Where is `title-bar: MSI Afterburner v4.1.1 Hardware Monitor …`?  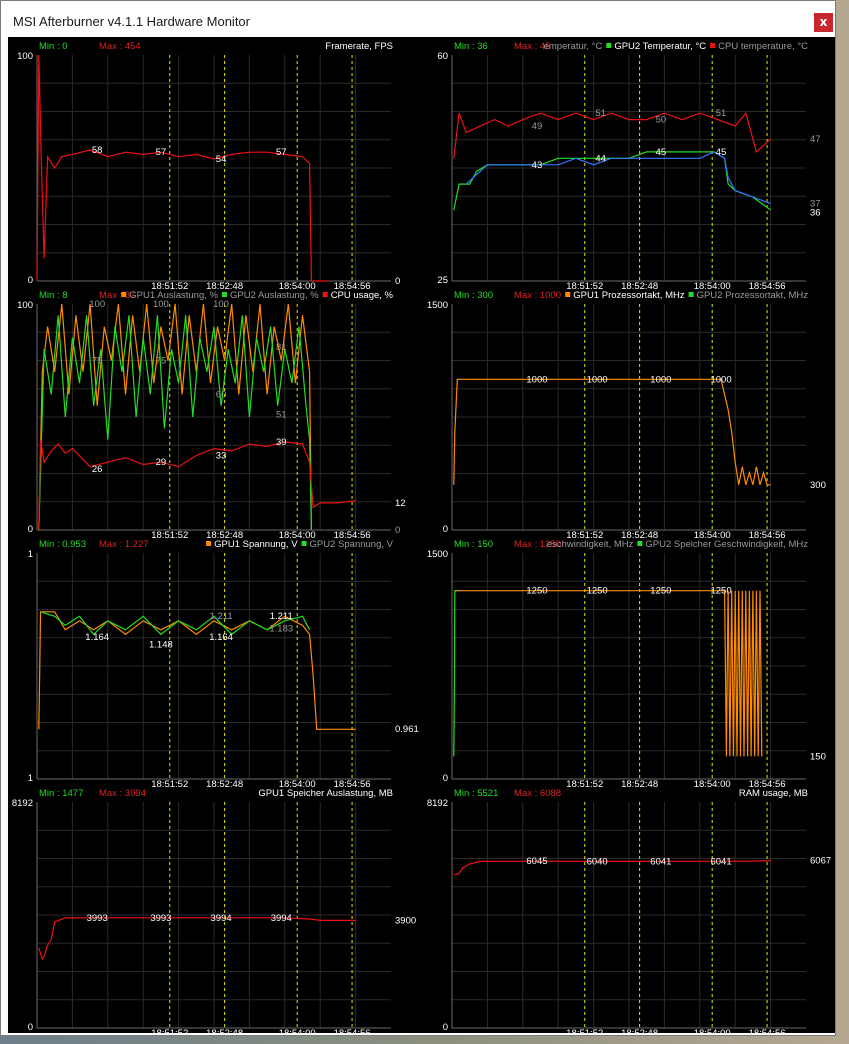
title-bar: MSI Afterburner v4.1.1 Hardware Monitor … is located at coordinates (418, 19).